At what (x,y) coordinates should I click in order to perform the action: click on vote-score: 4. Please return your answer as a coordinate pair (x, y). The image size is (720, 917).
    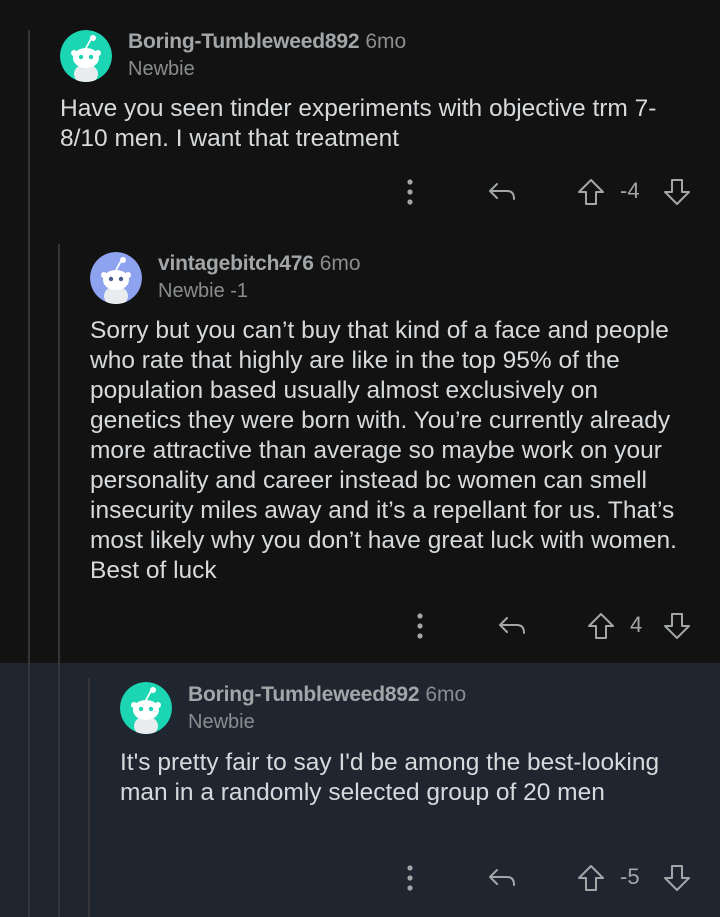
    Looking at the image, I should click on (636, 624).